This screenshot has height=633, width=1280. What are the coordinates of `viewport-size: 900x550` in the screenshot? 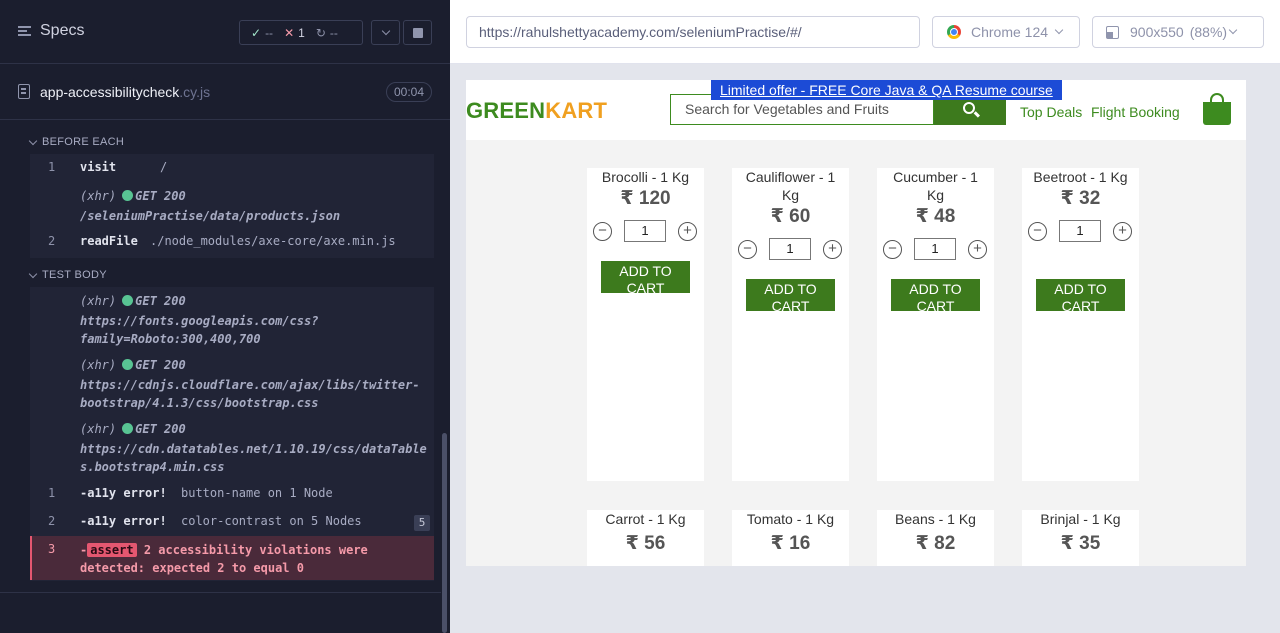 It's located at (1157, 32).